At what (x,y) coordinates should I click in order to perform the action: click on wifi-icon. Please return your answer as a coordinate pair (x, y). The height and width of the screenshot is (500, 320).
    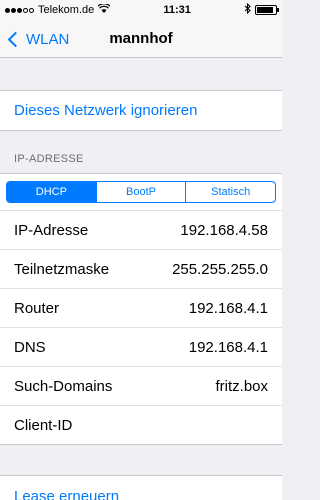
    Looking at the image, I should click on (104, 9).